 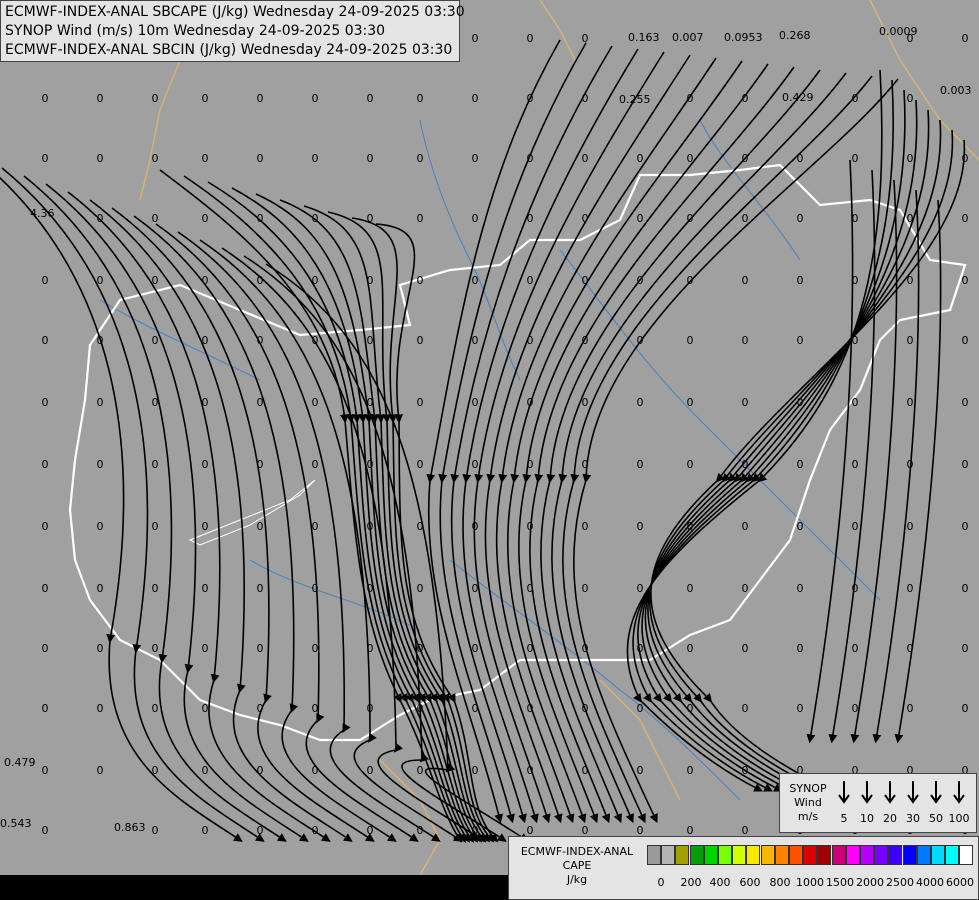 I want to click on cape-legend-title-line: J/kg, so click(x=577, y=879).